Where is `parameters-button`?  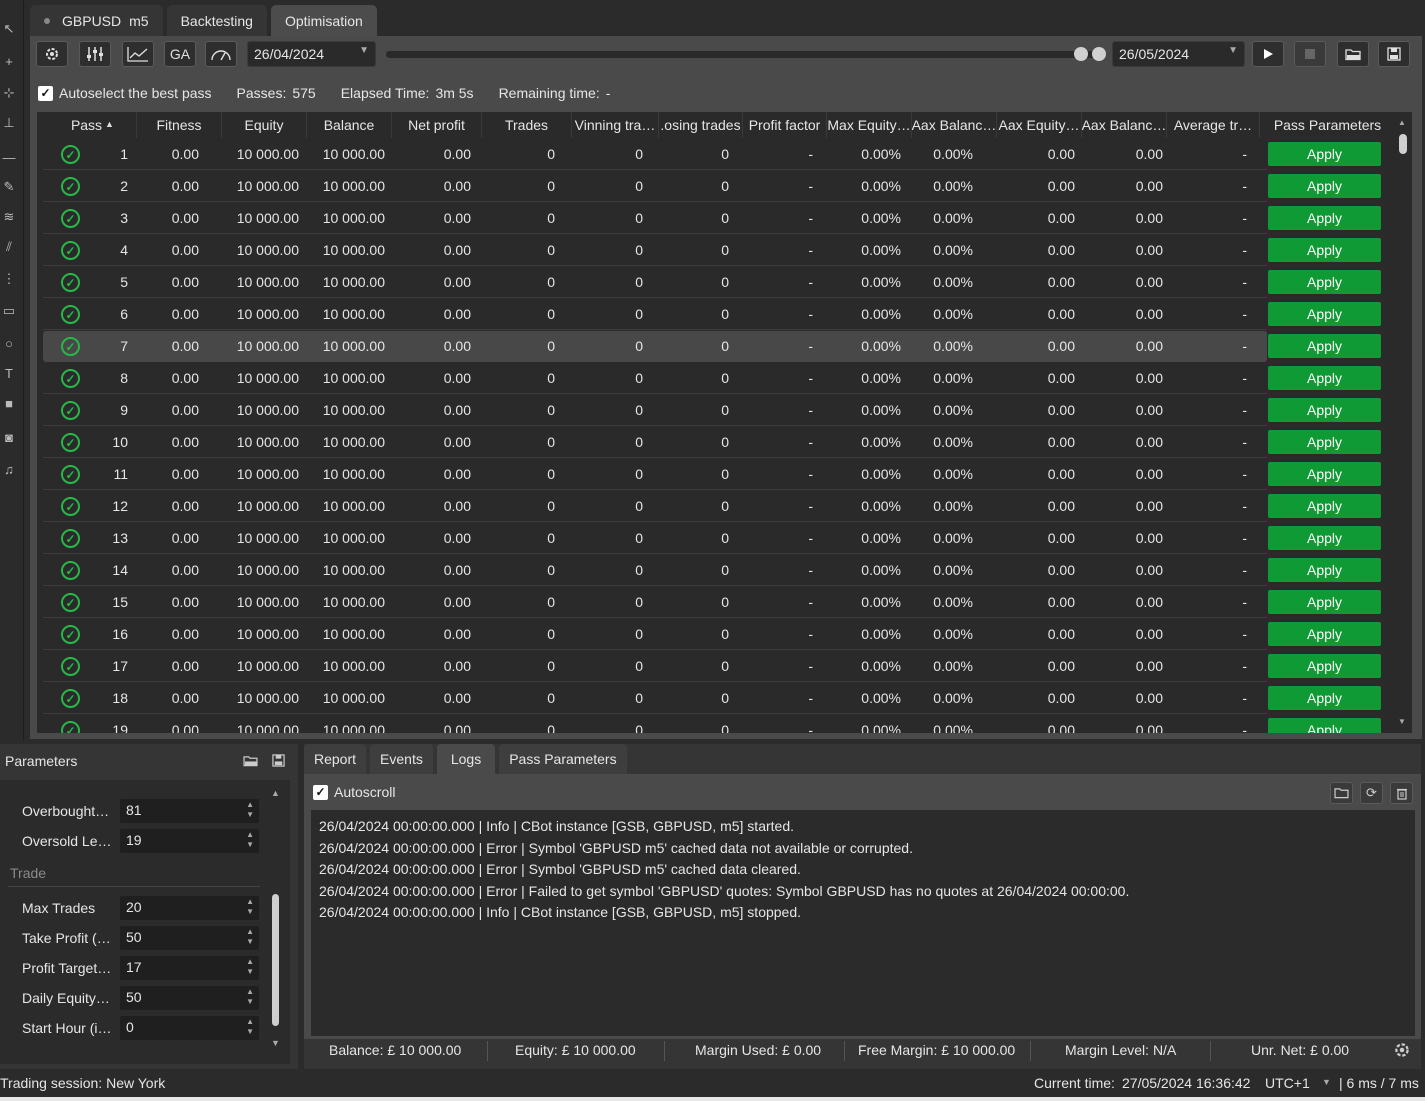 parameters-button is located at coordinates (95, 54).